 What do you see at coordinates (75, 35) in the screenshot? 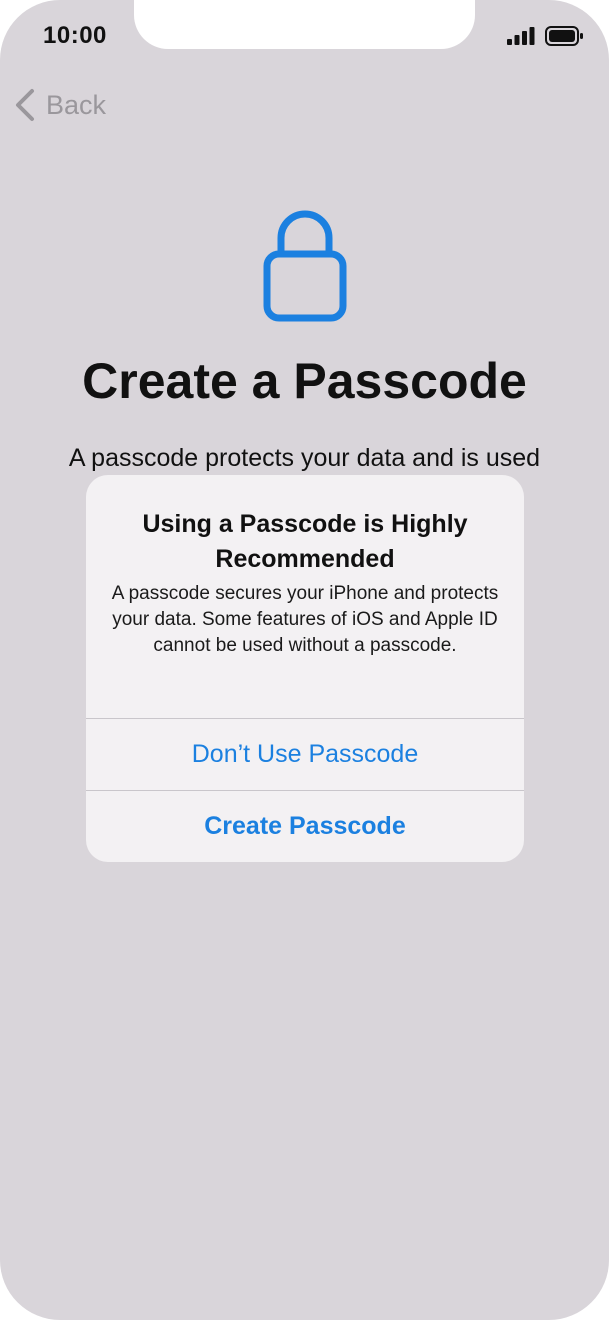
I see `status-time: 10:00` at bounding box center [75, 35].